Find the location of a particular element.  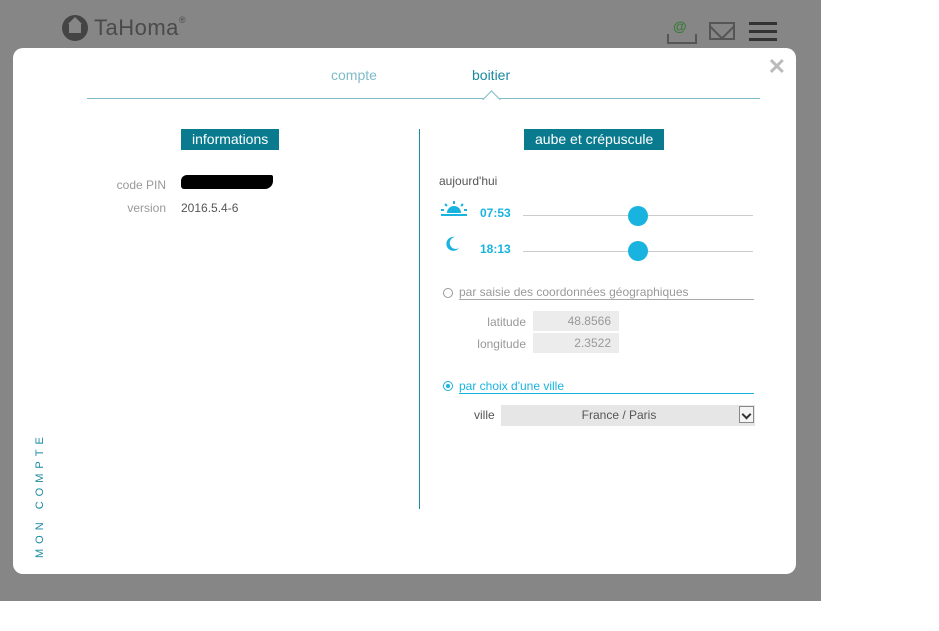

version-value: 2016.5.4-6 is located at coordinates (210, 208).